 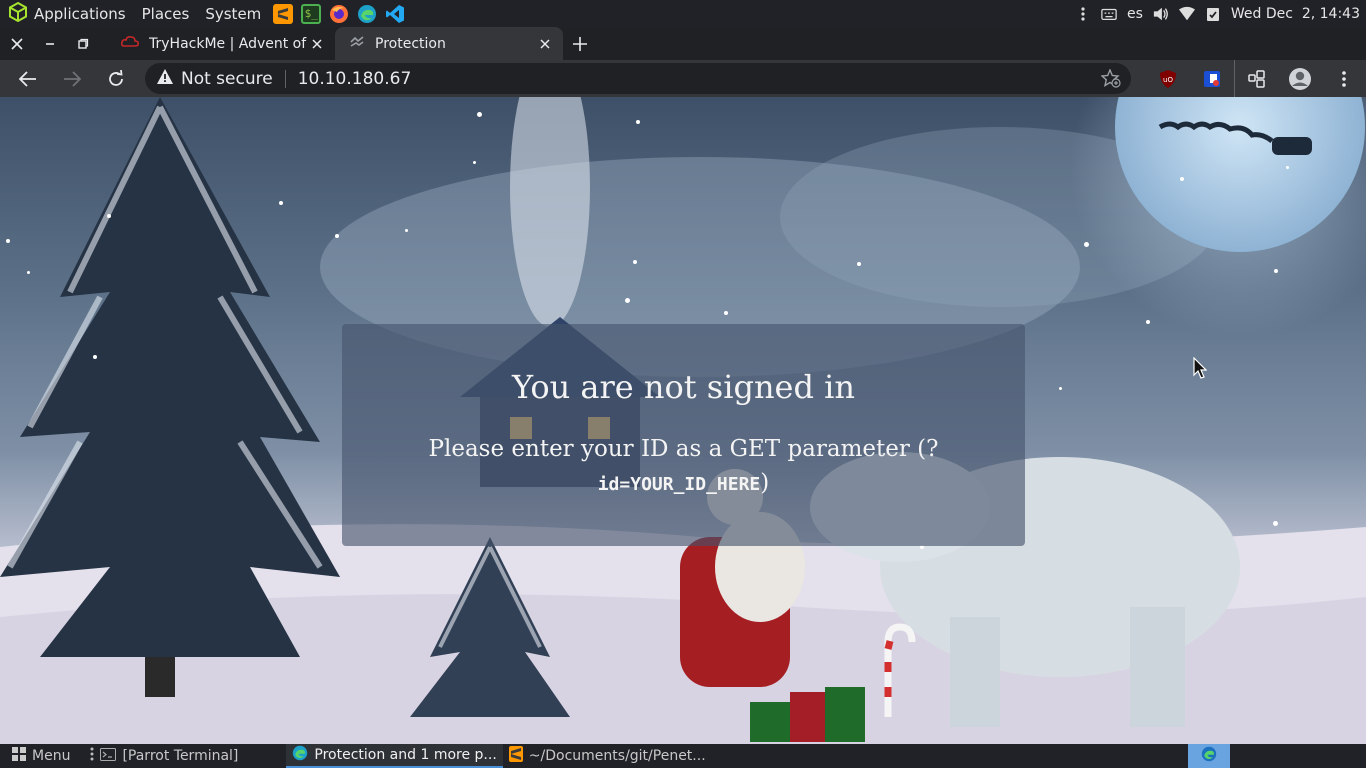 I want to click on svg-text: uO, so click(x=1168, y=80).